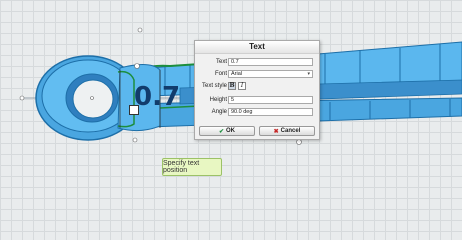 The image size is (462, 240). I want to click on cancel-button: ✖ Cancel, so click(287, 131).